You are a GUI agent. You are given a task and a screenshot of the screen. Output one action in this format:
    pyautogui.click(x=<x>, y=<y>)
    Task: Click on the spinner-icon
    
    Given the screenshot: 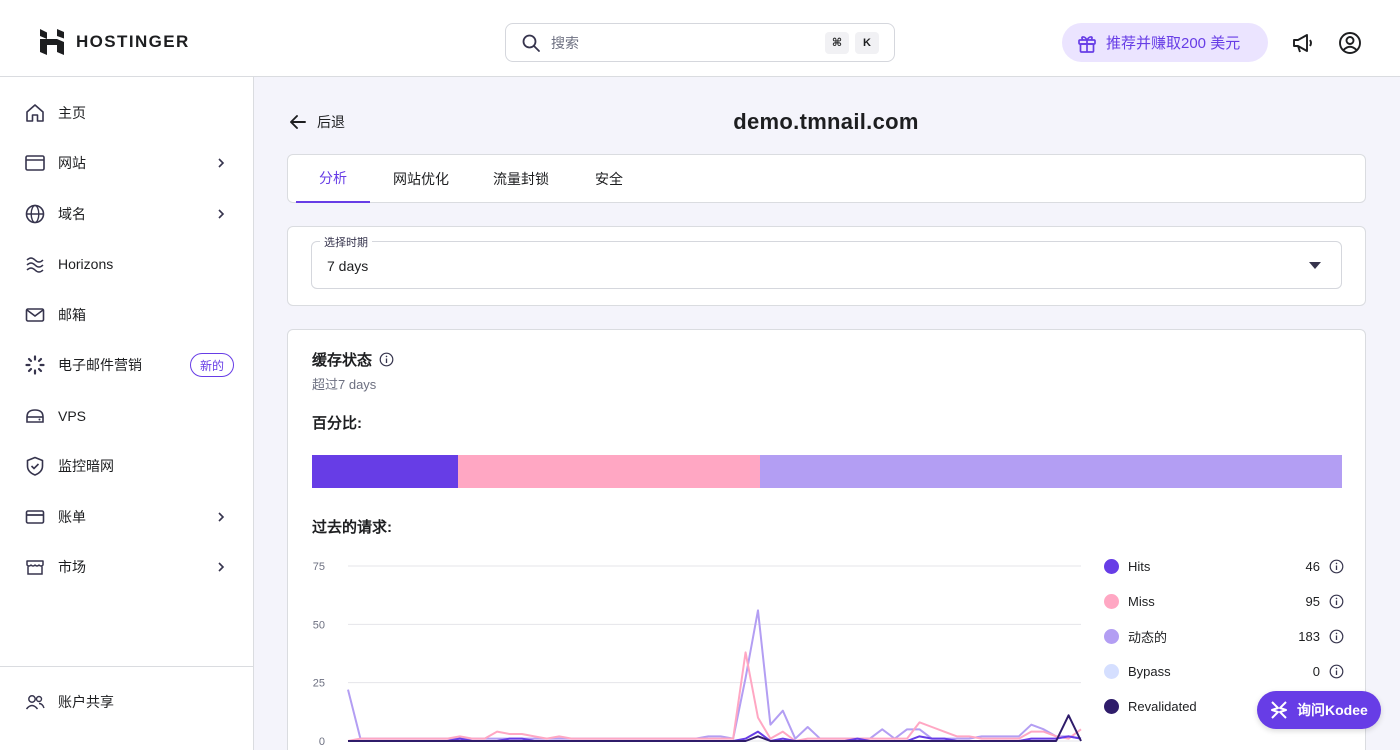 What is the action you would take?
    pyautogui.click(x=35, y=365)
    